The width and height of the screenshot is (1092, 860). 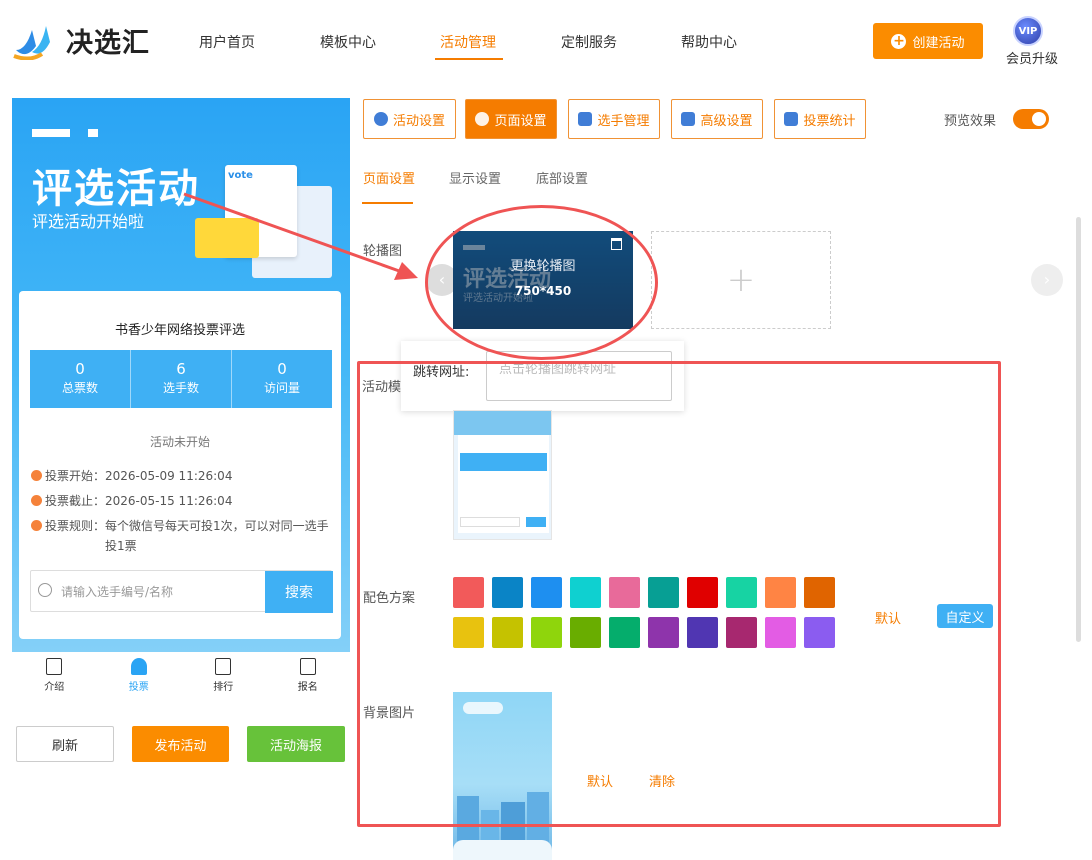 What do you see at coordinates (223, 687) in the screenshot?
I see `tab-label: 排行` at bounding box center [223, 687].